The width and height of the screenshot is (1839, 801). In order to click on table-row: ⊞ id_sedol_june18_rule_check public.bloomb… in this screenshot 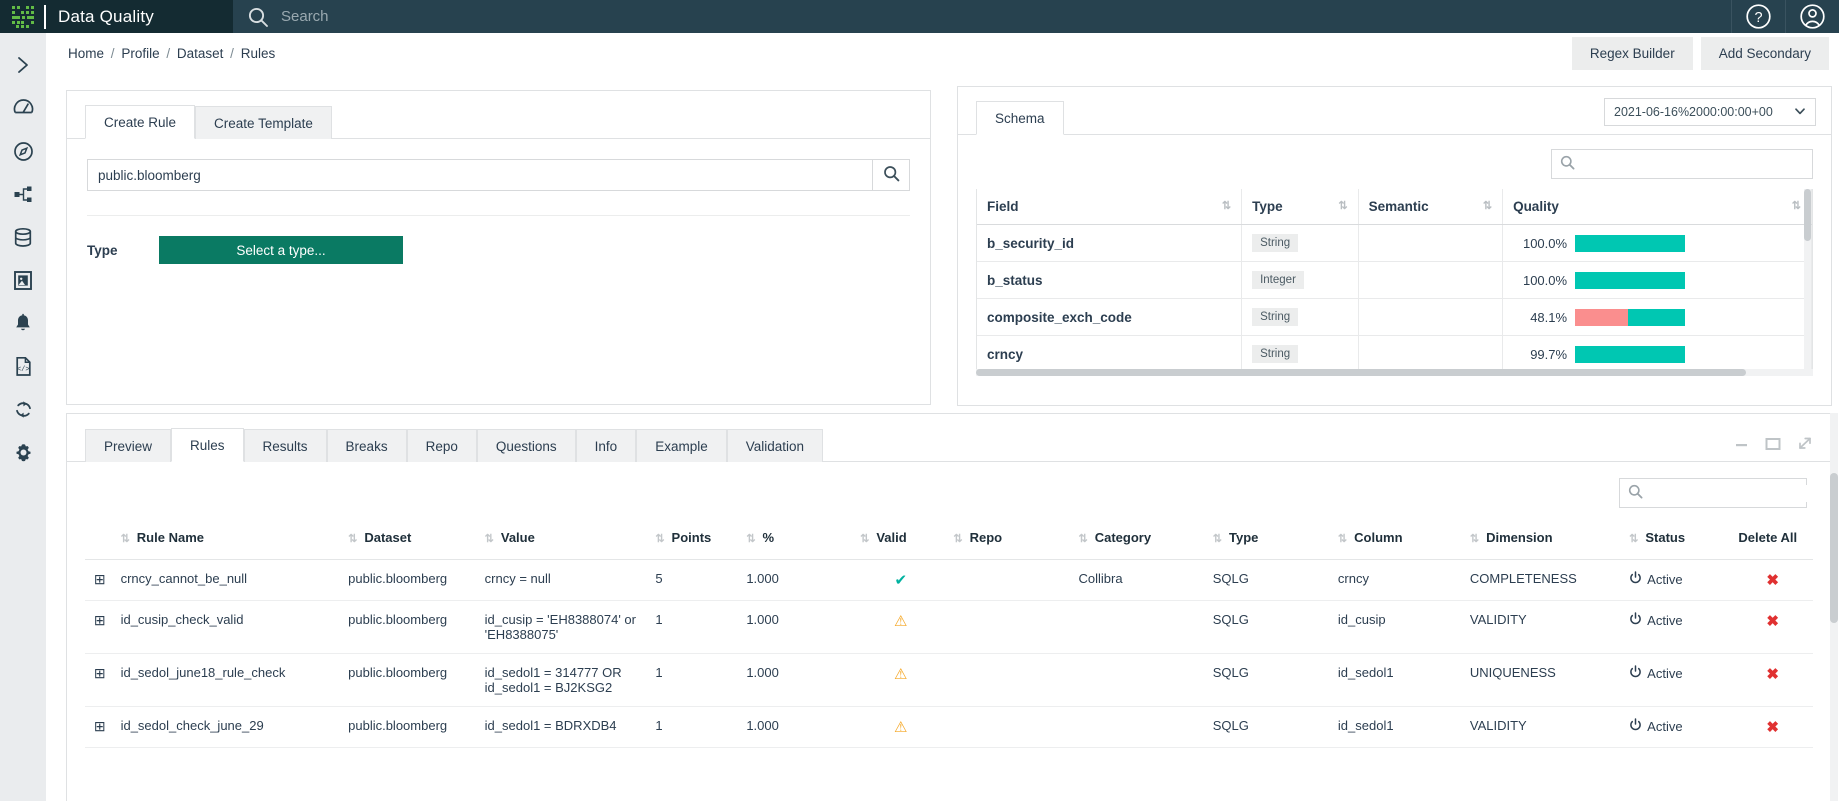, I will do `click(949, 680)`.